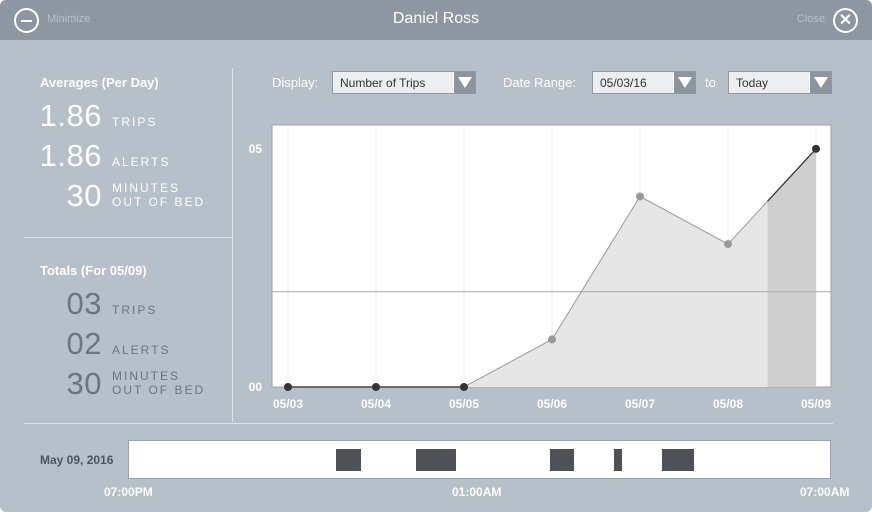  I want to click on chart-x-tick-label: 05/04, so click(376, 404).